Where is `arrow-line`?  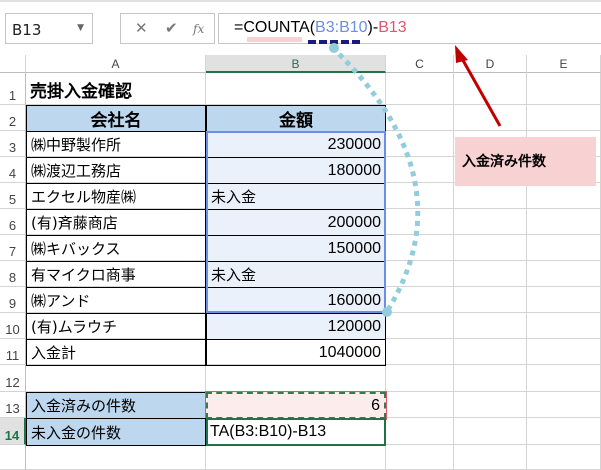 arrow-line is located at coordinates (480, 90).